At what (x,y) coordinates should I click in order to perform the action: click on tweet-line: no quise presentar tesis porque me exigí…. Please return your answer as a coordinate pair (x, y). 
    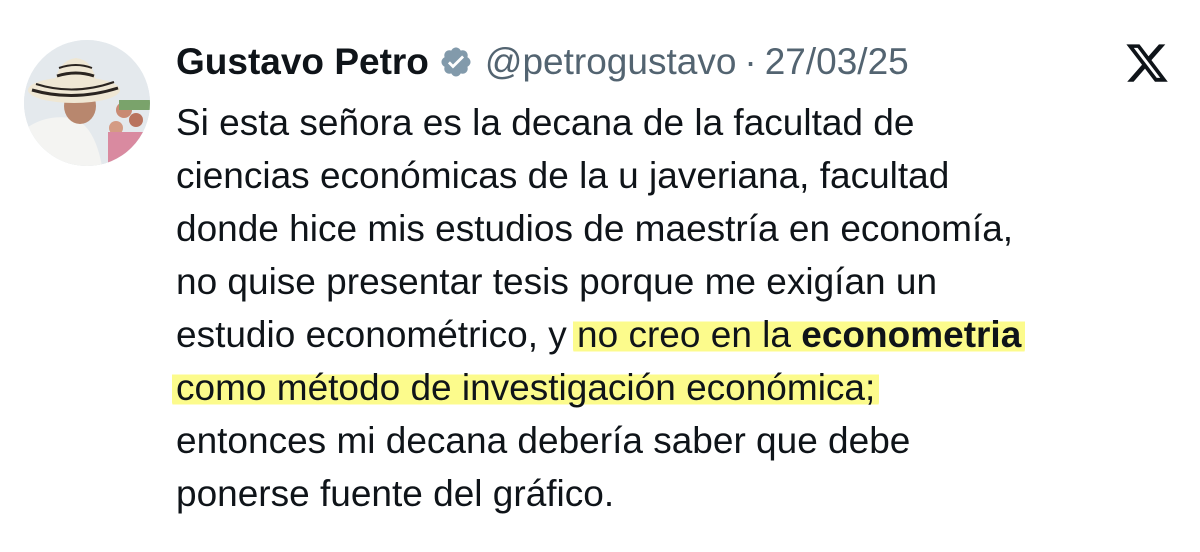
    Looking at the image, I should click on (557, 281).